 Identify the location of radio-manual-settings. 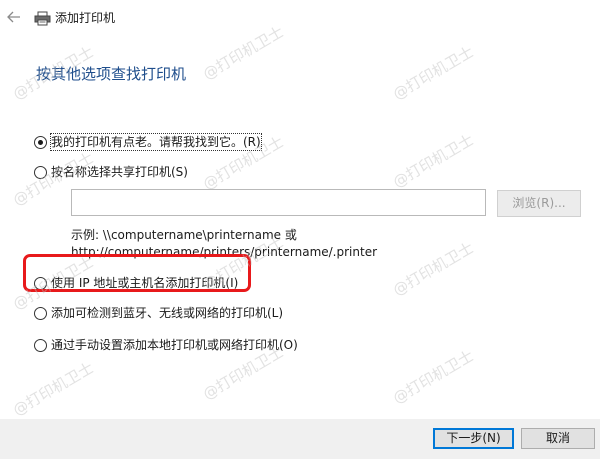
(40, 345).